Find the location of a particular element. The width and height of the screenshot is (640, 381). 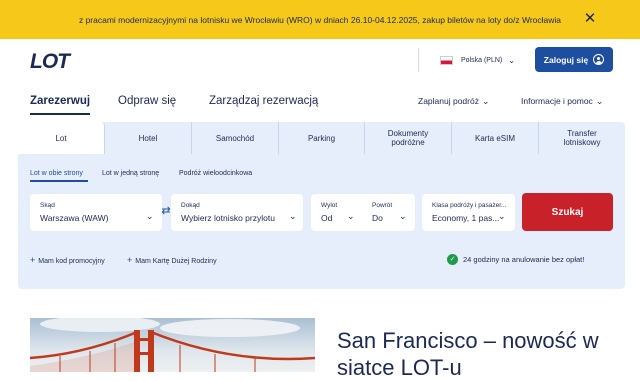

close-icon: ✕ is located at coordinates (590, 19).